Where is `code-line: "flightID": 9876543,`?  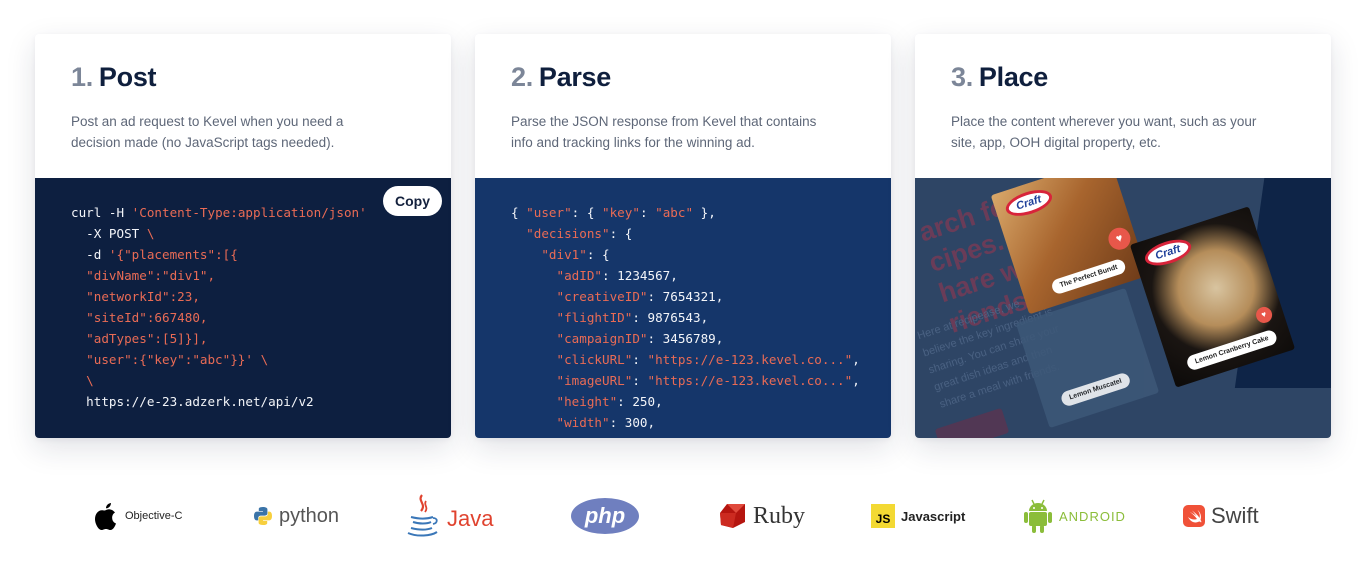 code-line: "flightID": 9876543, is located at coordinates (610, 317).